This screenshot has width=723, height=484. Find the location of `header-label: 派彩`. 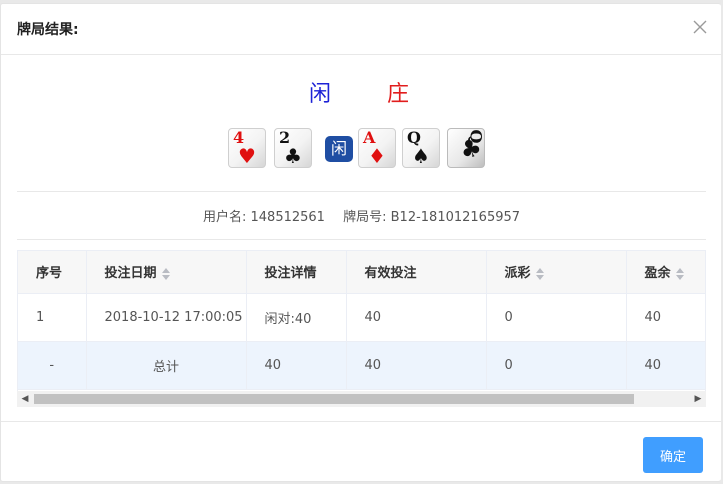

header-label: 派彩 is located at coordinates (517, 274).